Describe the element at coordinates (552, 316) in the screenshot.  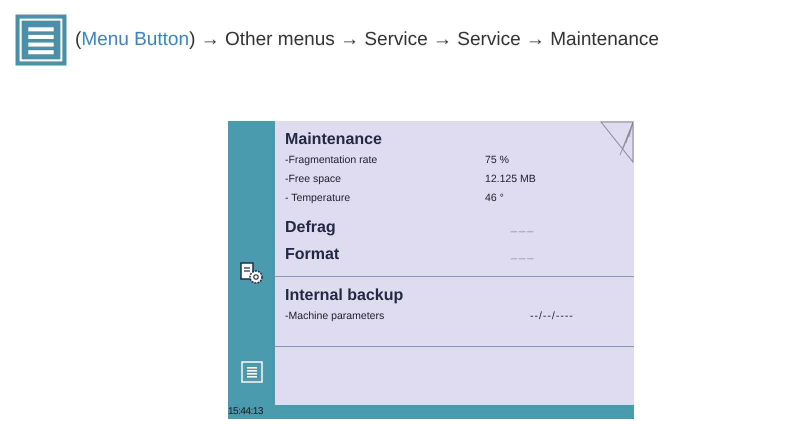
I see `row-value: --/--/----` at that location.